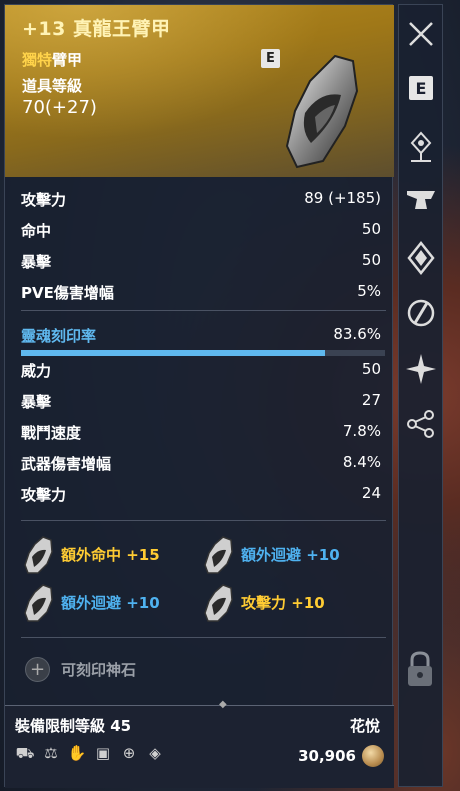  I want to click on equip-button: E, so click(421, 95).